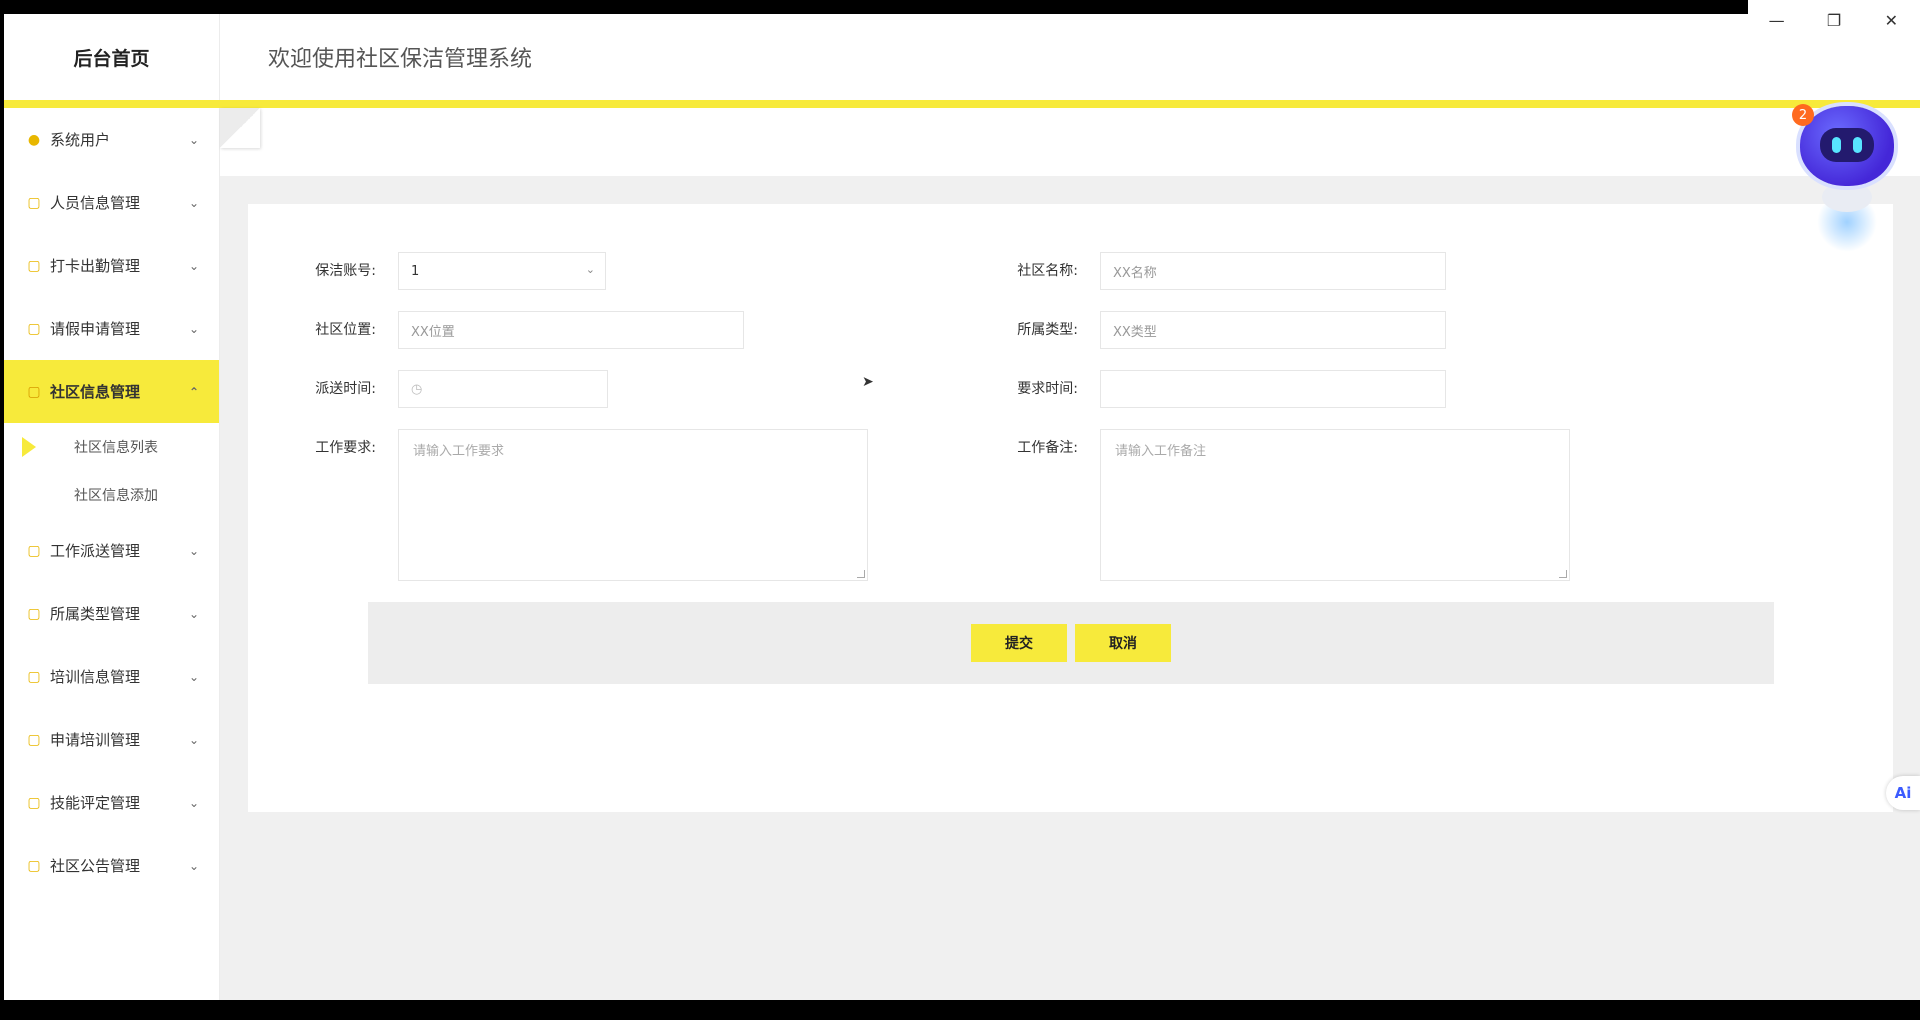 The width and height of the screenshot is (1920, 1020). I want to click on community-name-placeholder: XX名称, so click(1135, 273).